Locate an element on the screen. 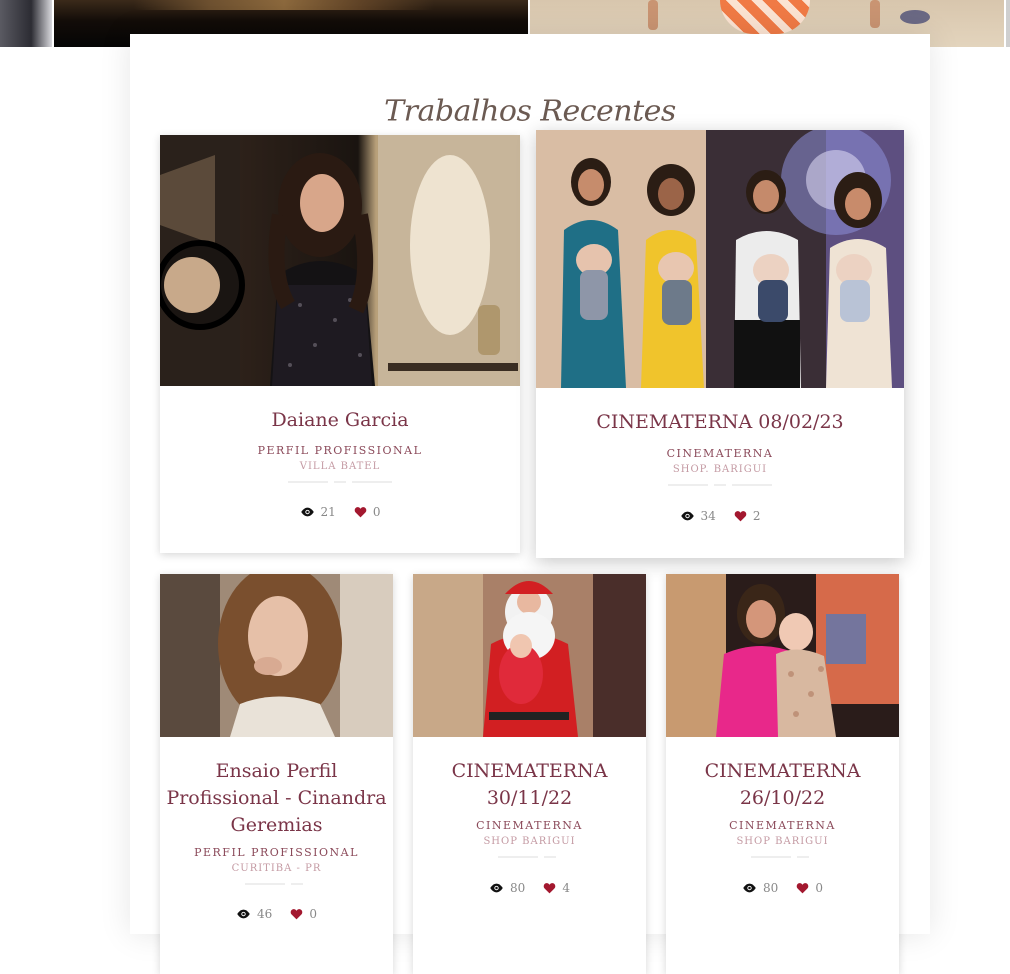 Image resolution: width=1010 pixels, height=974 pixels. card-stats: 34 2 is located at coordinates (720, 516).